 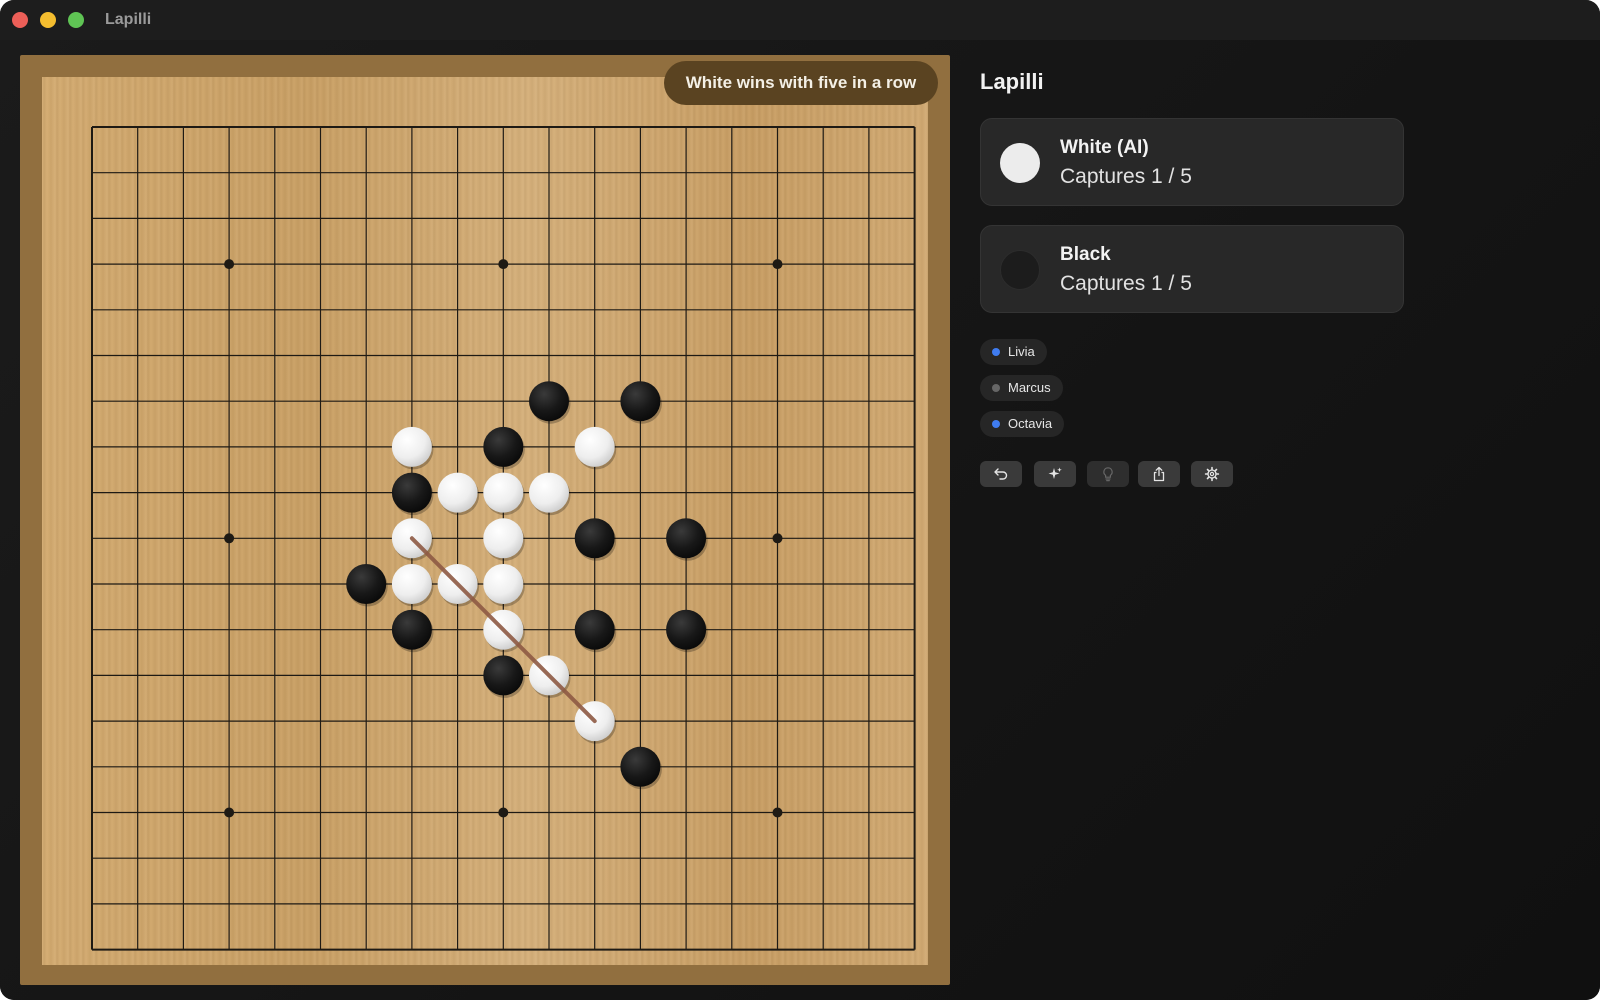 What do you see at coordinates (48, 20) in the screenshot?
I see `minimize-window-button` at bounding box center [48, 20].